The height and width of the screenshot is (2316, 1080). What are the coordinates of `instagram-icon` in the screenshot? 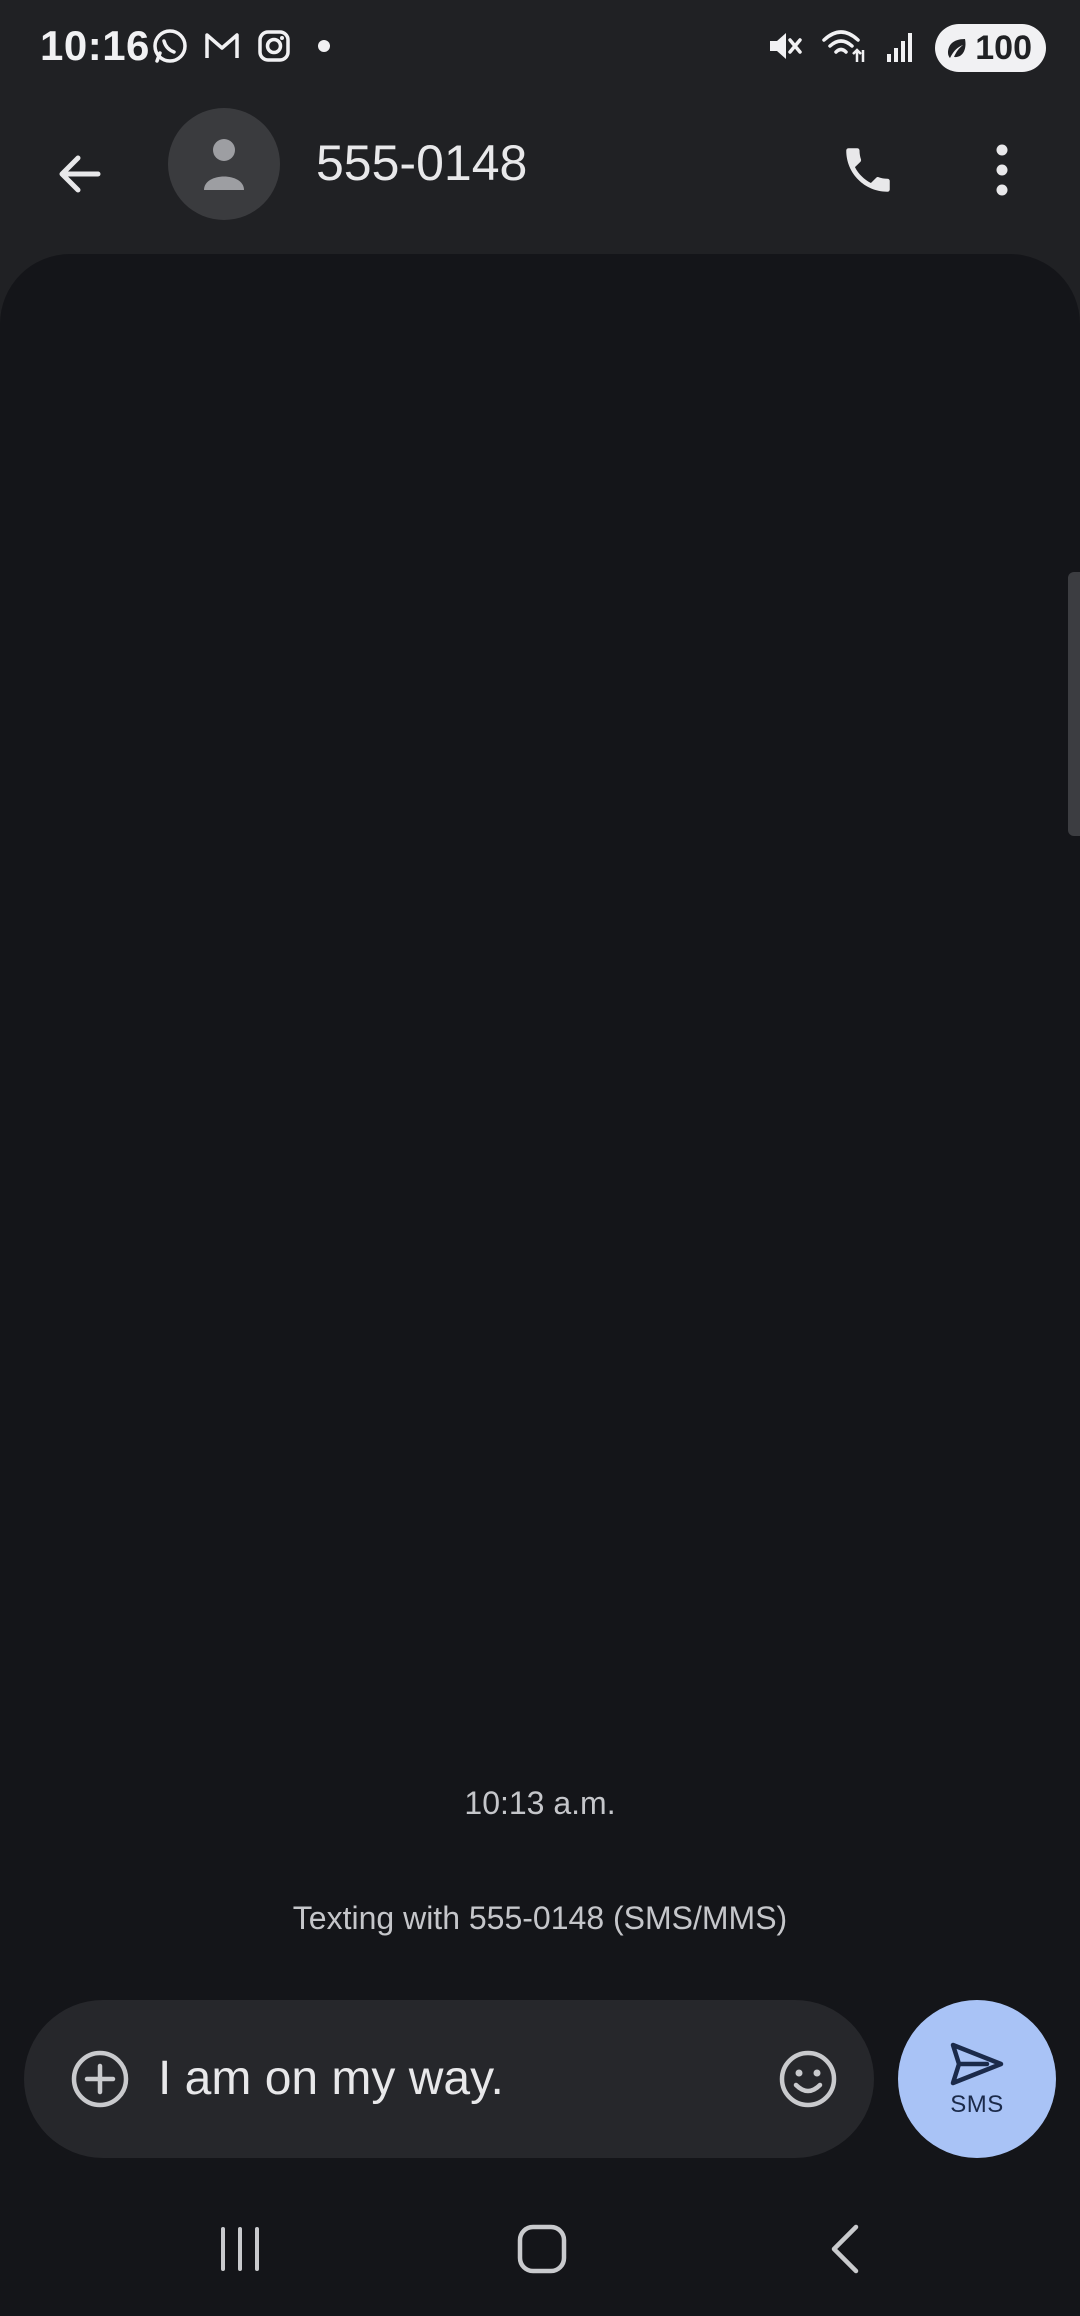 It's located at (274, 46).